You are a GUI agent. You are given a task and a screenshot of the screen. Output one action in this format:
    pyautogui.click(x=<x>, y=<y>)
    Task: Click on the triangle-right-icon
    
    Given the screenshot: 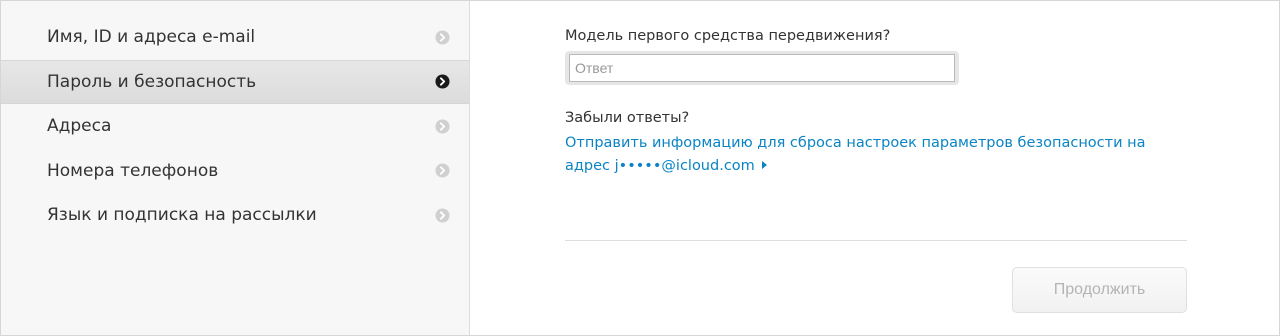 What is the action you would take?
    pyautogui.click(x=764, y=165)
    